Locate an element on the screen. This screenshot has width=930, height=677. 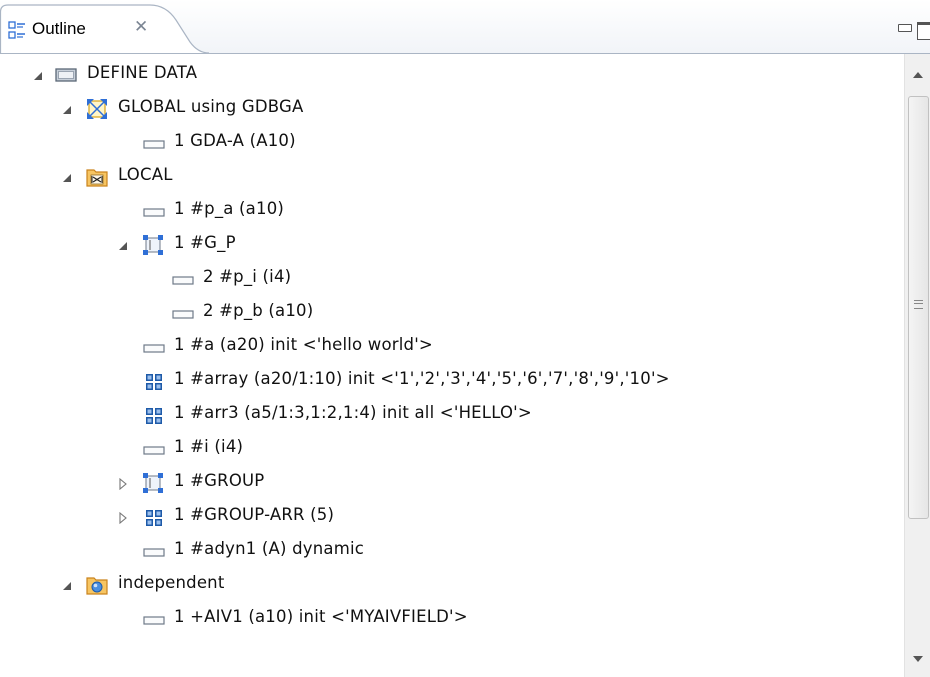
tree-row-label: 1 #GROUP-ARR (5) is located at coordinates (254, 514).